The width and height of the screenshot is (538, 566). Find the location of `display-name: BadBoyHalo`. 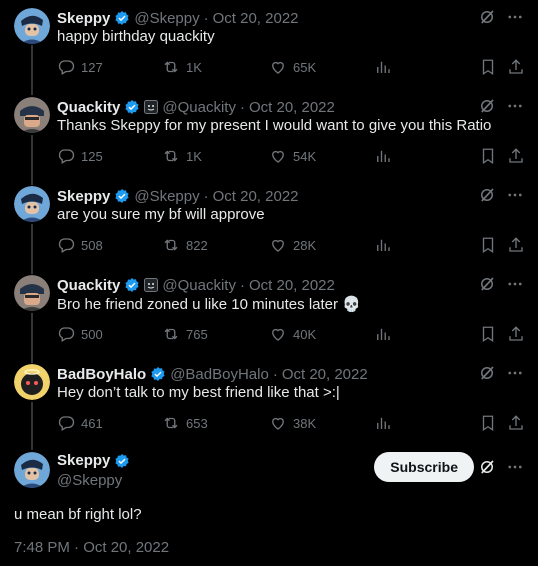

display-name: BadBoyHalo is located at coordinates (101, 374).